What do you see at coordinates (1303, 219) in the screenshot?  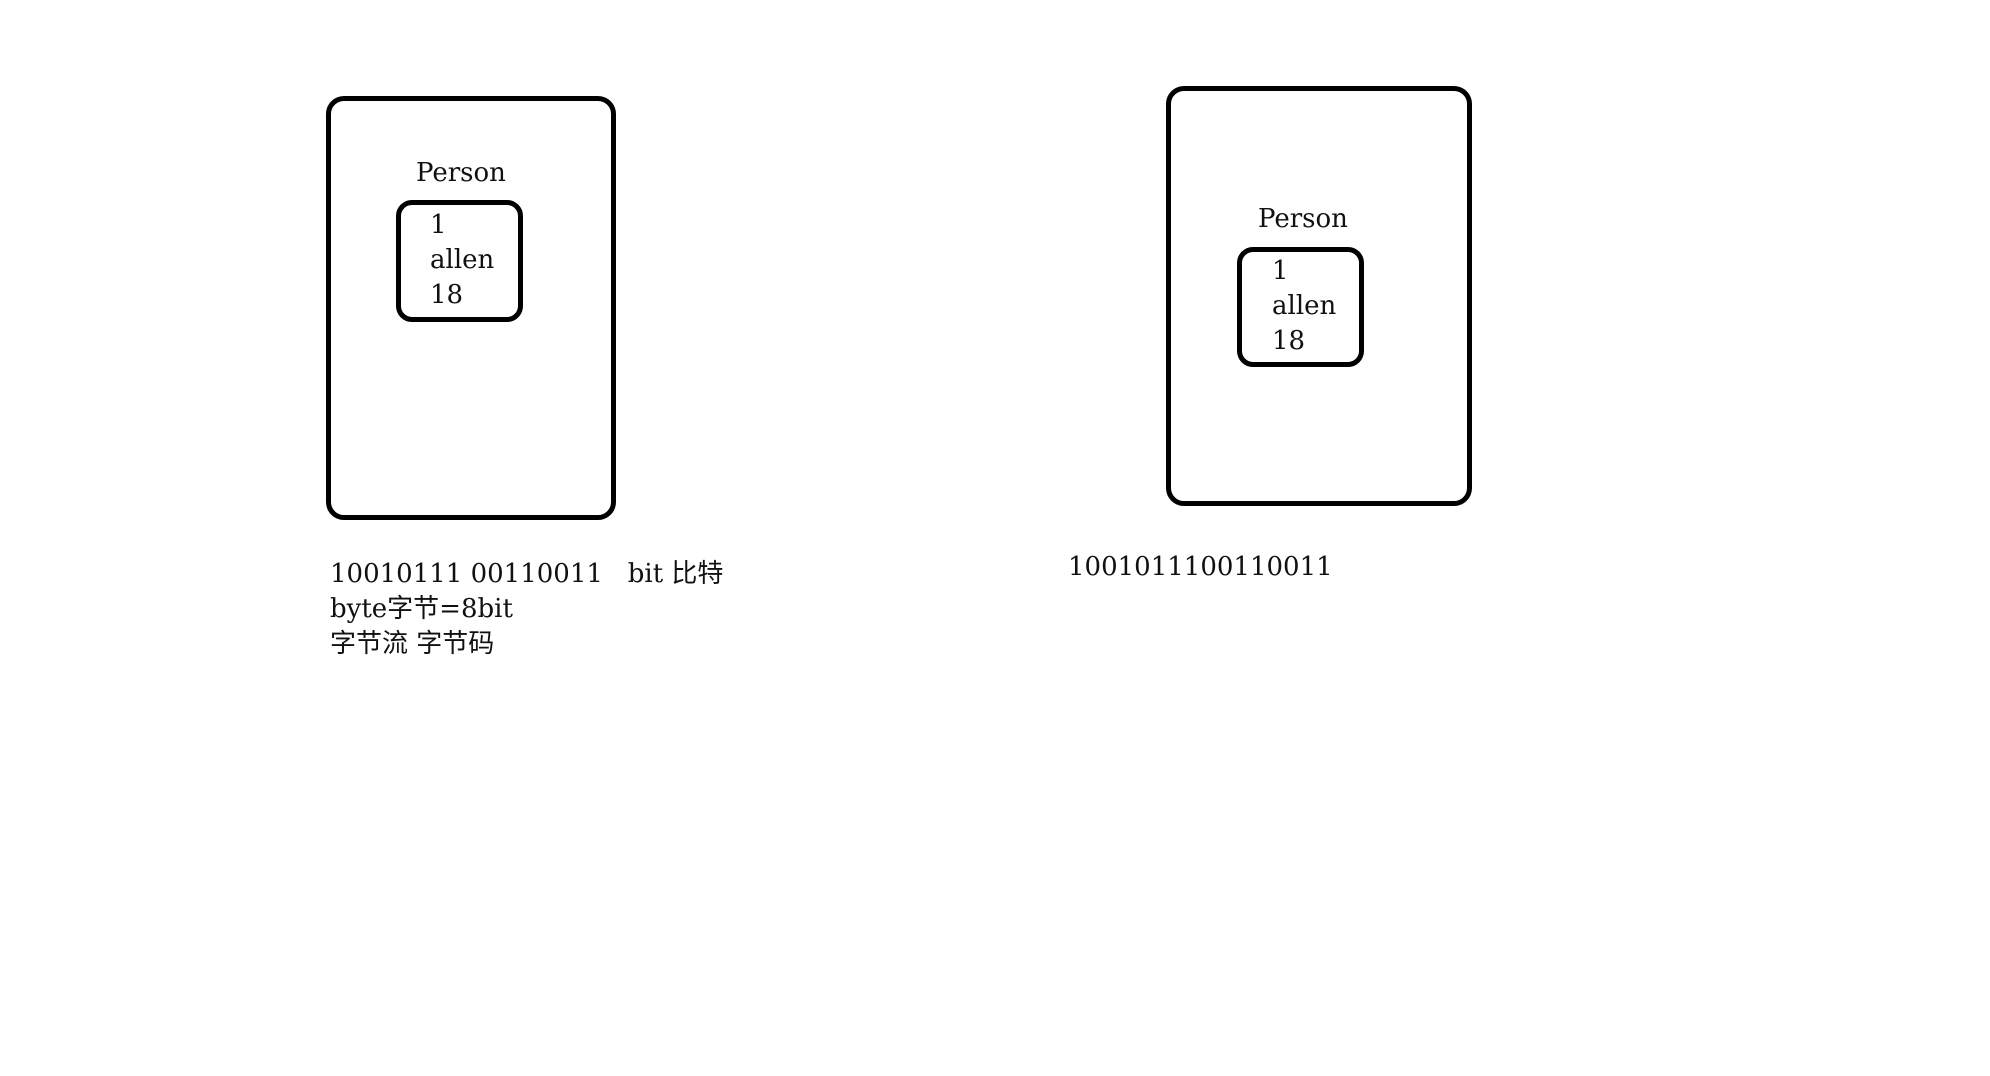 I see `right-class-name: Person` at bounding box center [1303, 219].